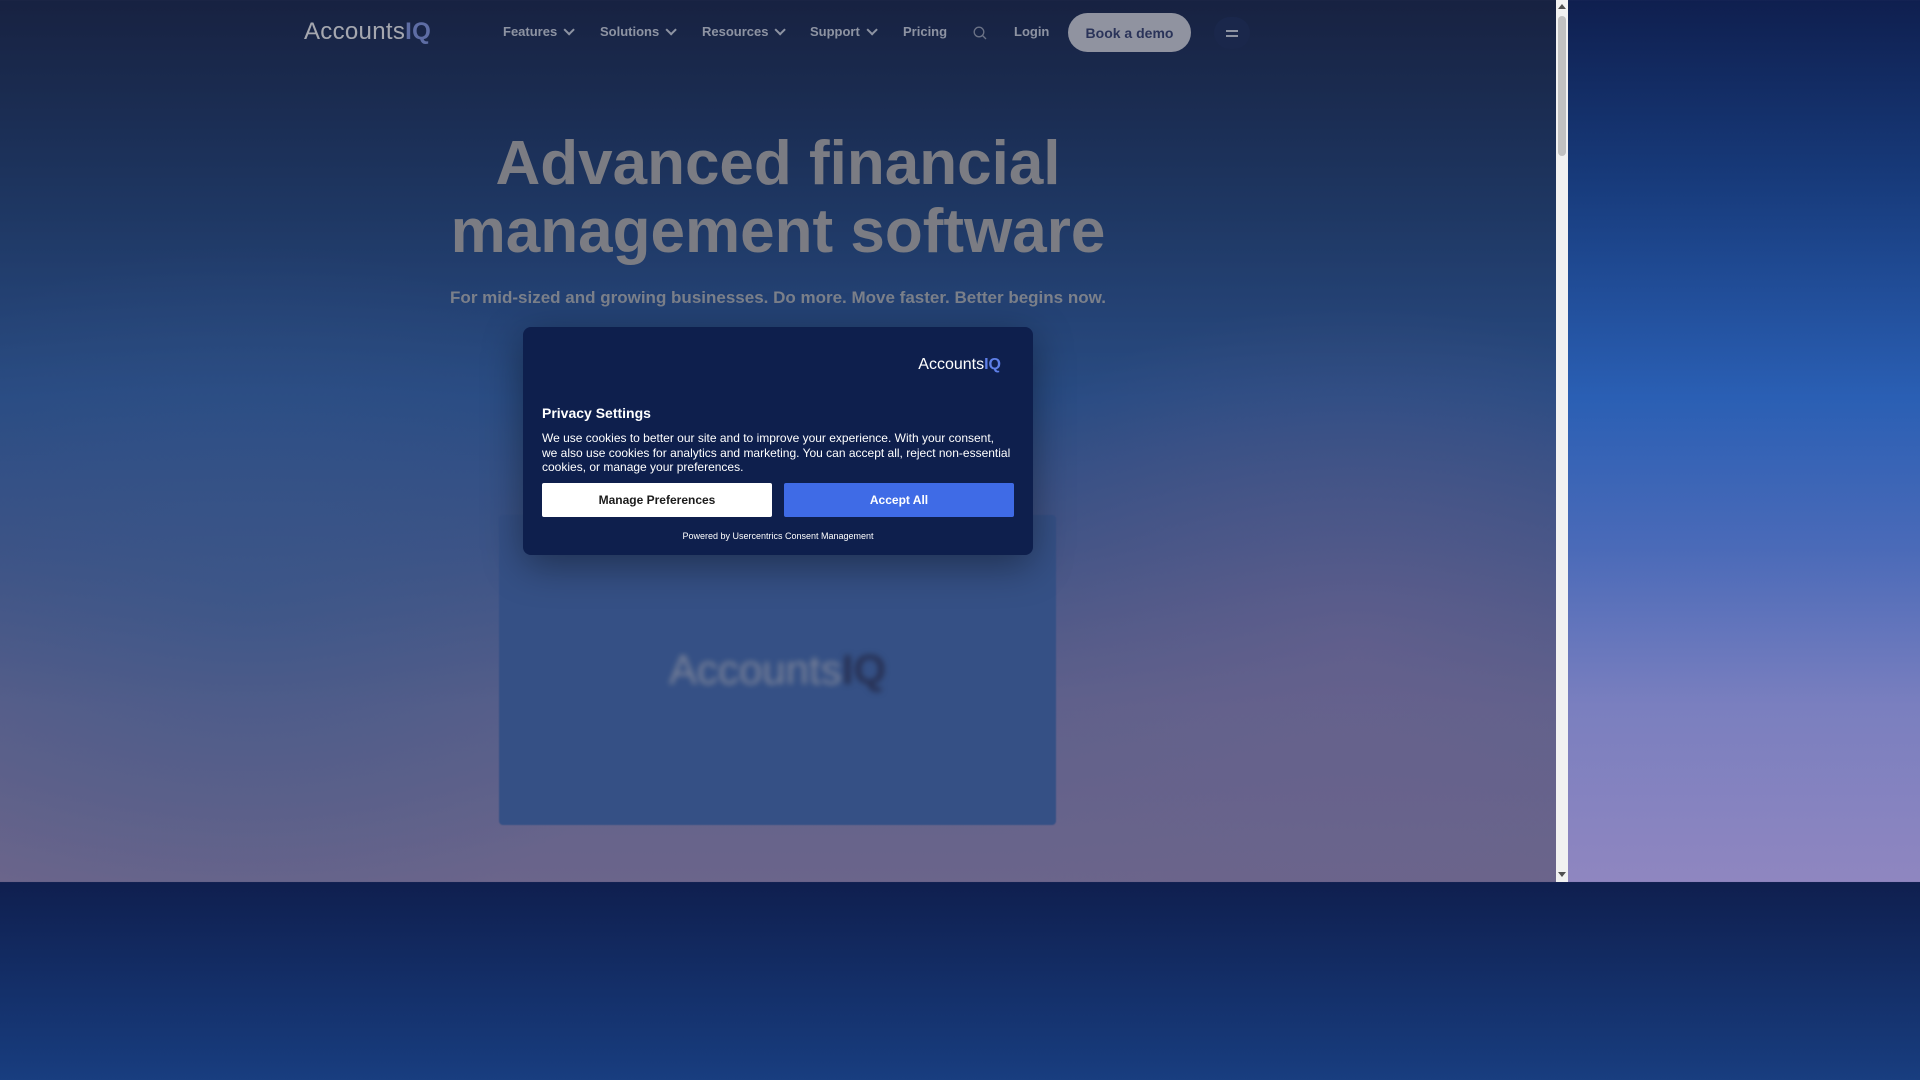 This screenshot has height=1080, width=1920. What do you see at coordinates (1562, 441) in the screenshot?
I see `scrollbar` at bounding box center [1562, 441].